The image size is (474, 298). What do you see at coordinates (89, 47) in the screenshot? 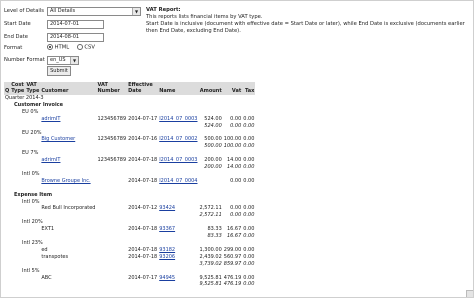
I see `format-csv-label: CSV` at bounding box center [89, 47].